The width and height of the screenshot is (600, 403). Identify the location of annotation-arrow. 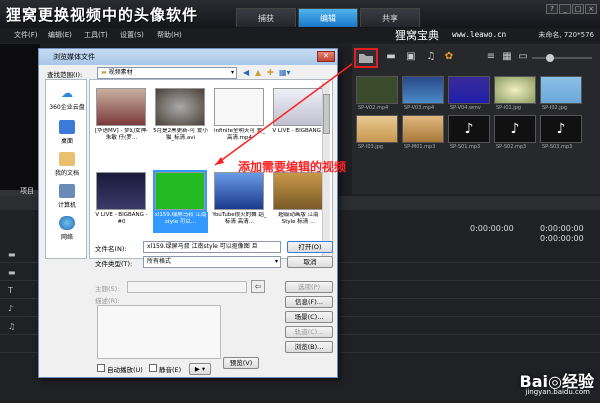
(283, 114).